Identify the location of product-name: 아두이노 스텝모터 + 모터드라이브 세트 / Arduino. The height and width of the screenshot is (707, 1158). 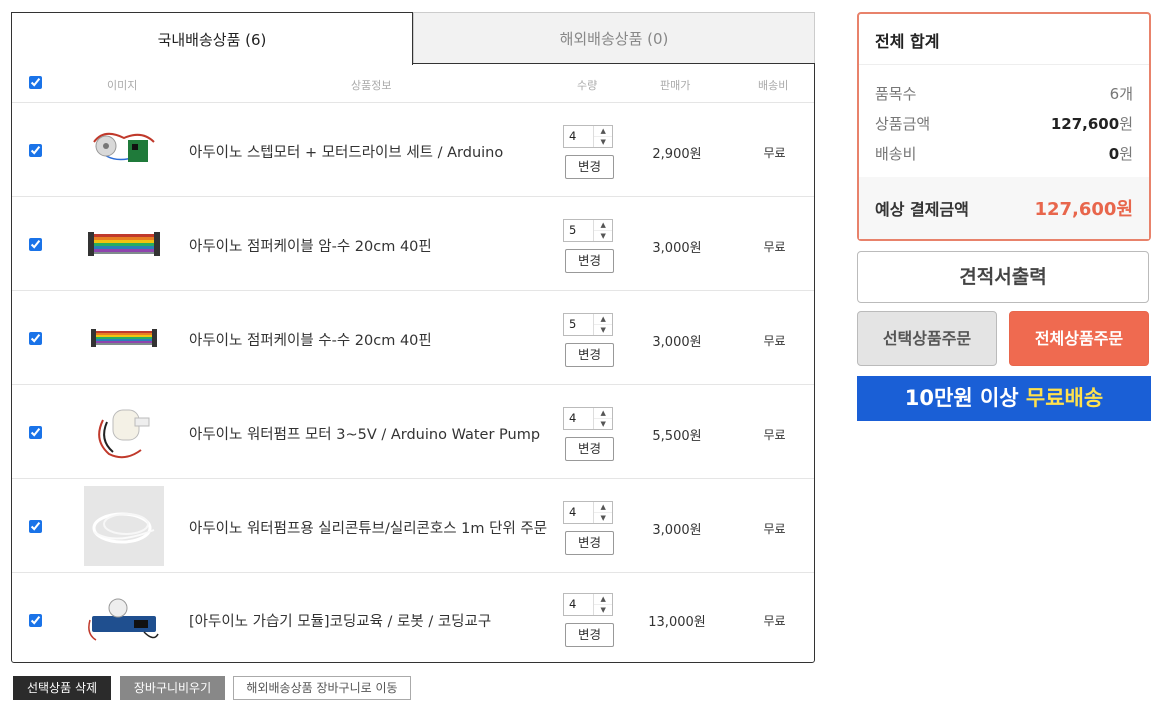
(346, 151).